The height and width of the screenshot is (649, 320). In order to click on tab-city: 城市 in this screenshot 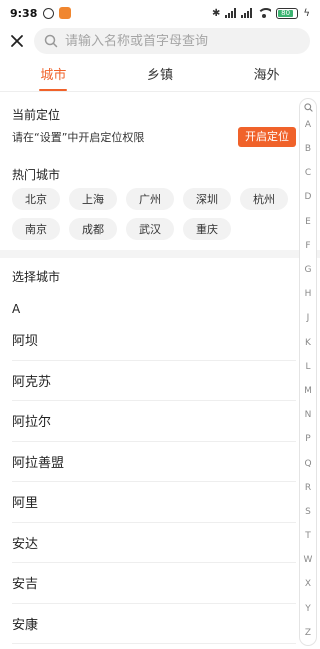, I will do `click(53, 73)`.